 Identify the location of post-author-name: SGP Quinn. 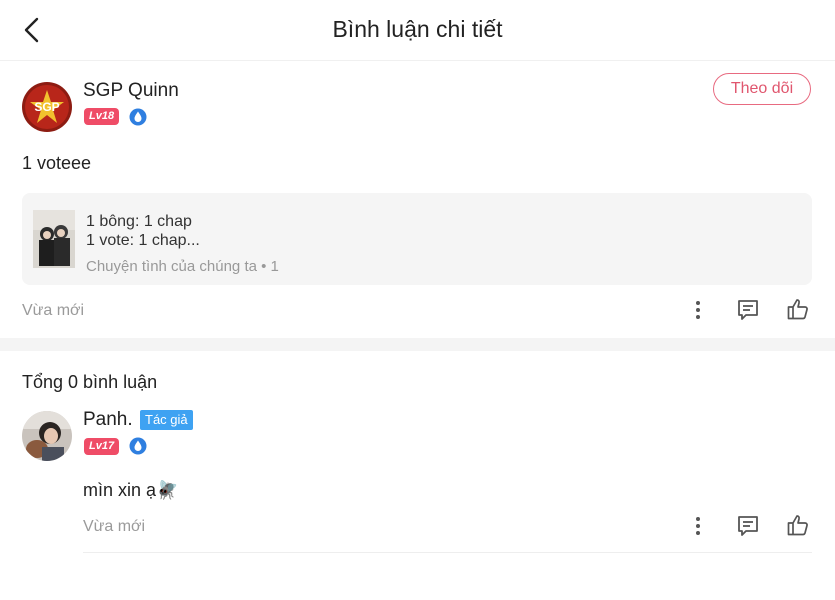
(131, 91).